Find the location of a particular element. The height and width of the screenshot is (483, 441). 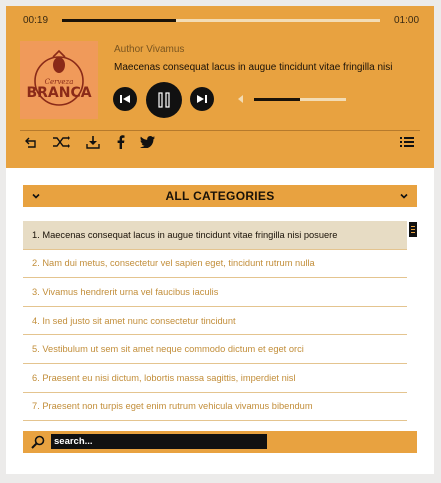

search-input is located at coordinates (159, 441).